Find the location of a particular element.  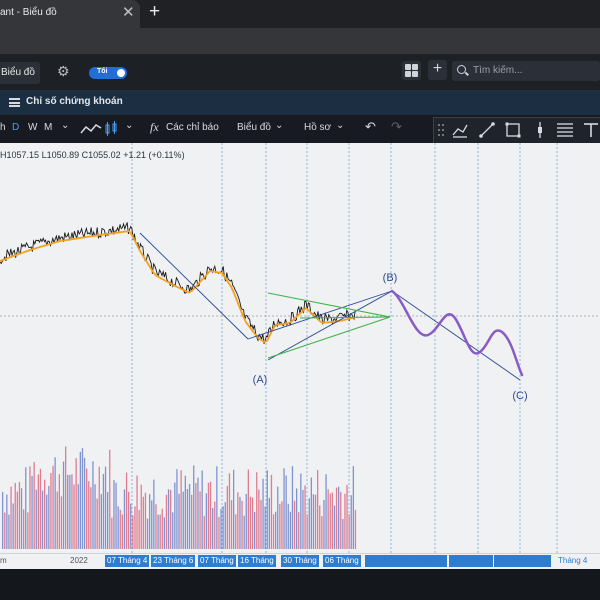

chart-menu-chevron-icon: ⌄ is located at coordinates (279, 125).